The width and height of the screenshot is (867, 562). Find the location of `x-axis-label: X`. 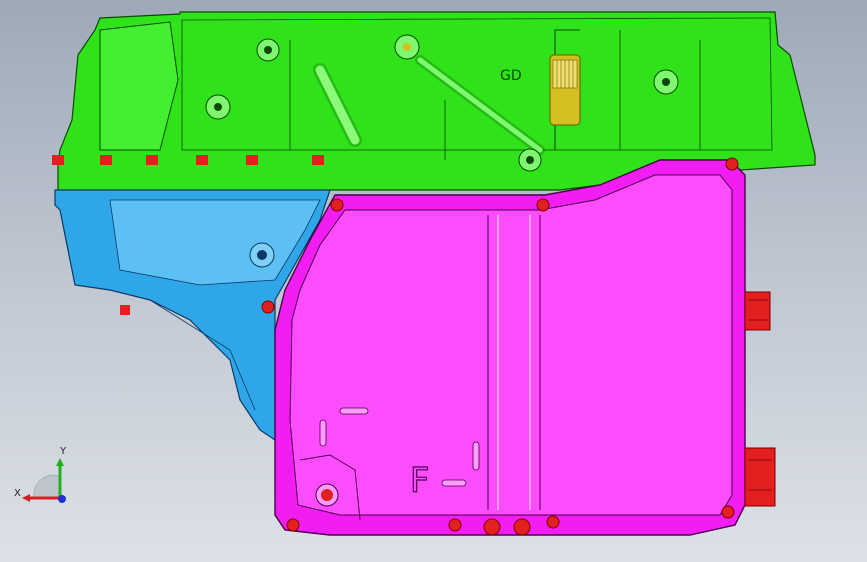

x-axis-label: X is located at coordinates (17, 493).